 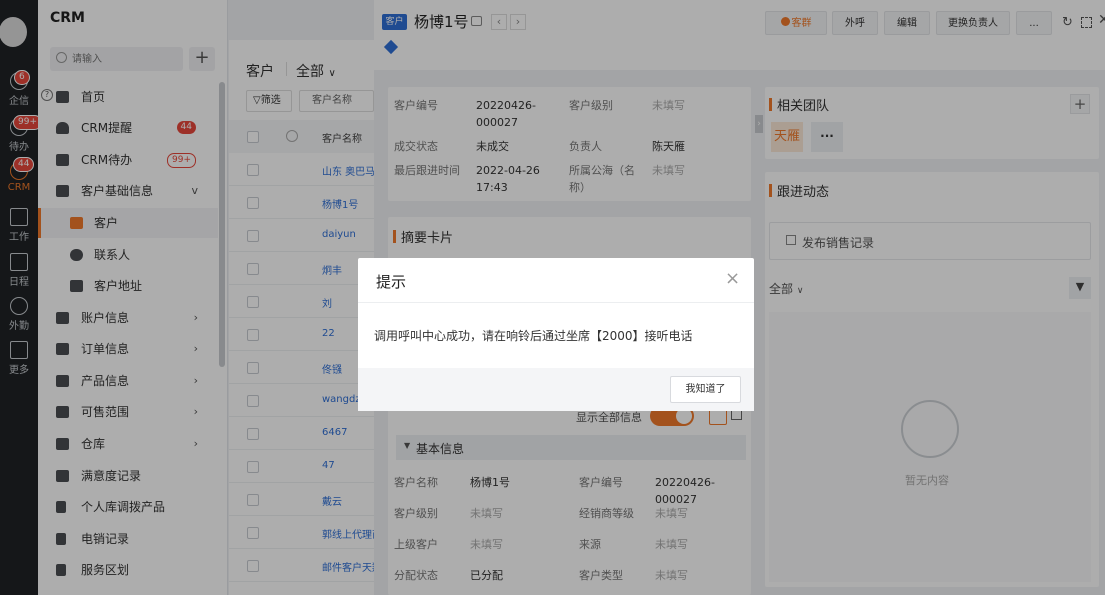 I want to click on divider, so click(x=556, y=302).